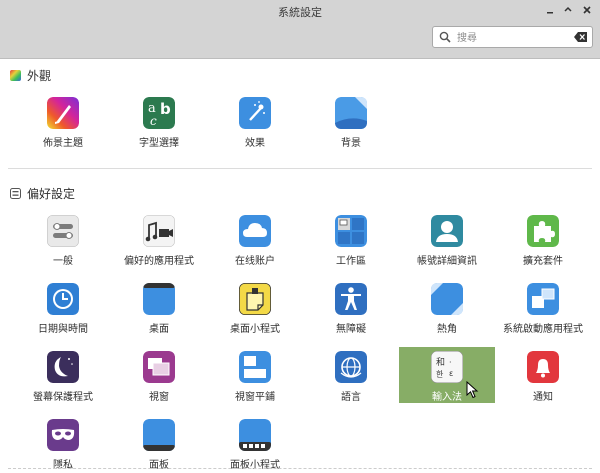 This screenshot has height=473, width=600. I want to click on startup-apps-icon, so click(543, 299).